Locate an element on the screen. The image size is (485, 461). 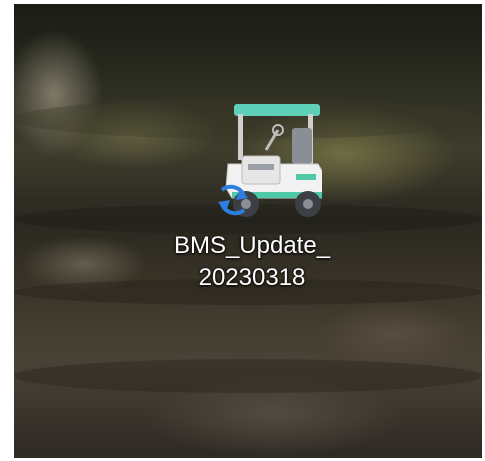
cart-trim is located at coordinates (306, 177).